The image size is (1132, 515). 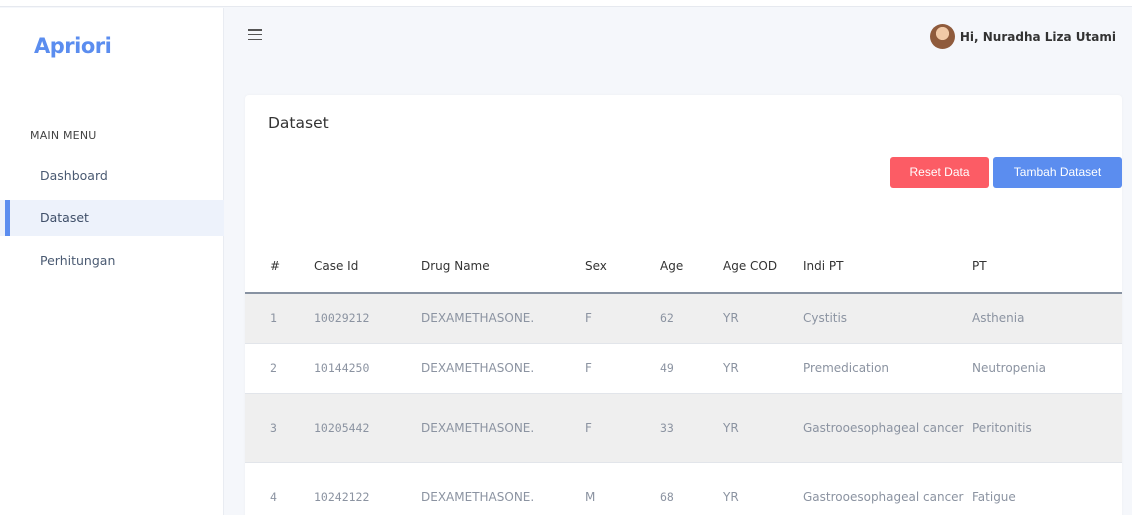 I want to click on indi-pt: Cystitis, so click(x=887, y=318).